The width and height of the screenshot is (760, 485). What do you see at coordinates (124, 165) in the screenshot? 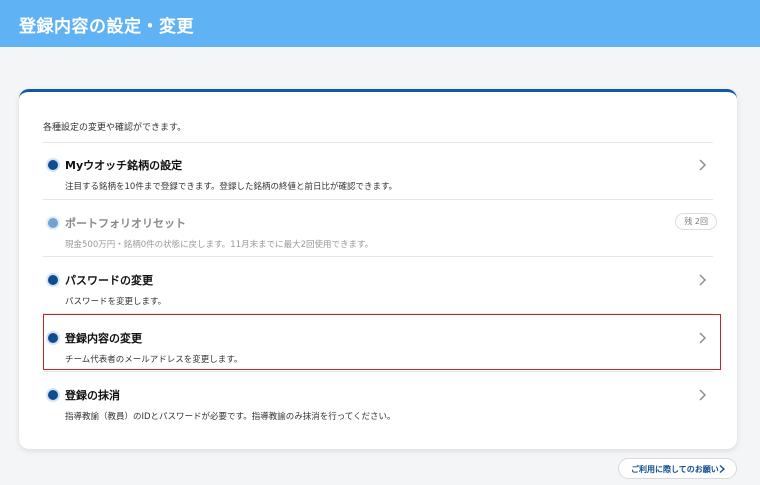
I see `menu-item-title: Myウオッチ銘柄の設定` at bounding box center [124, 165].